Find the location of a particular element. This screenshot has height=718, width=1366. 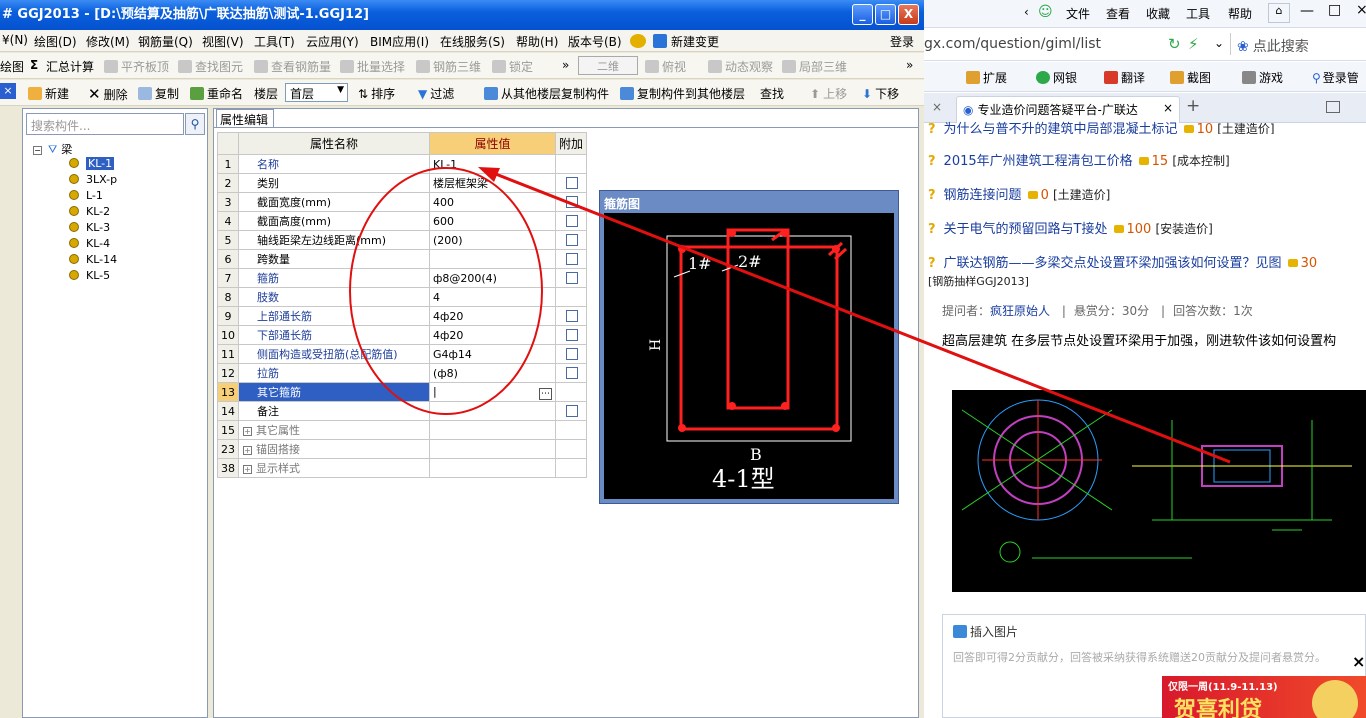

tree-item: KL-3 is located at coordinates (98, 227).